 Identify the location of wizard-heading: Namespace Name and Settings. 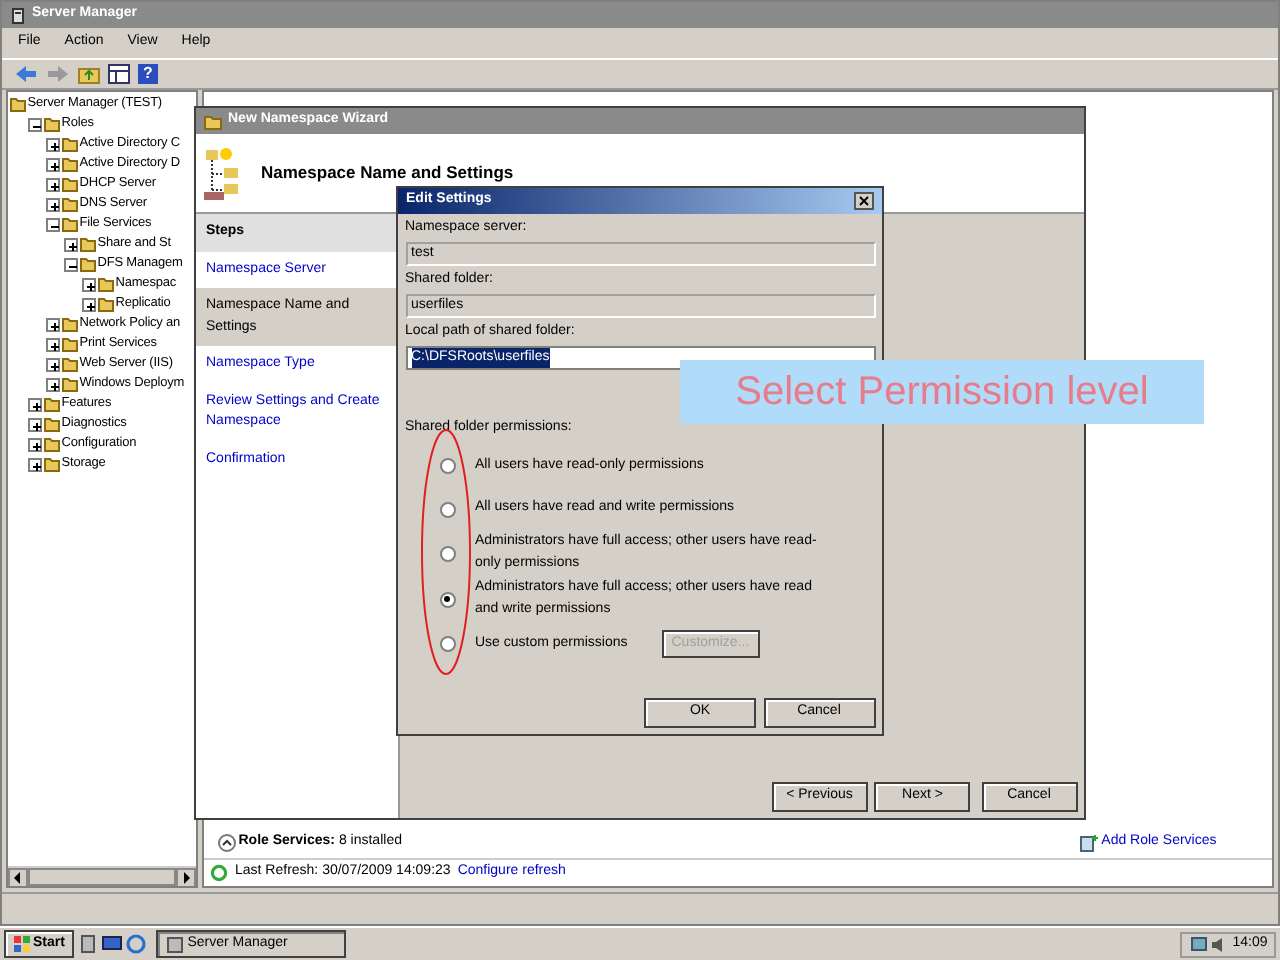
(387, 173).